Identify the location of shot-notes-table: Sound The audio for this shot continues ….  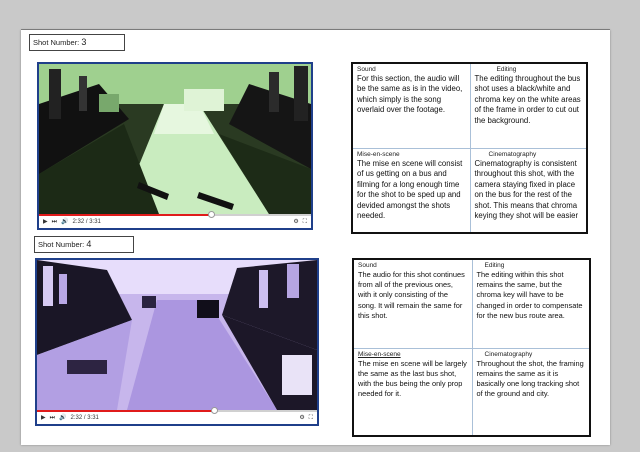
(471, 347).